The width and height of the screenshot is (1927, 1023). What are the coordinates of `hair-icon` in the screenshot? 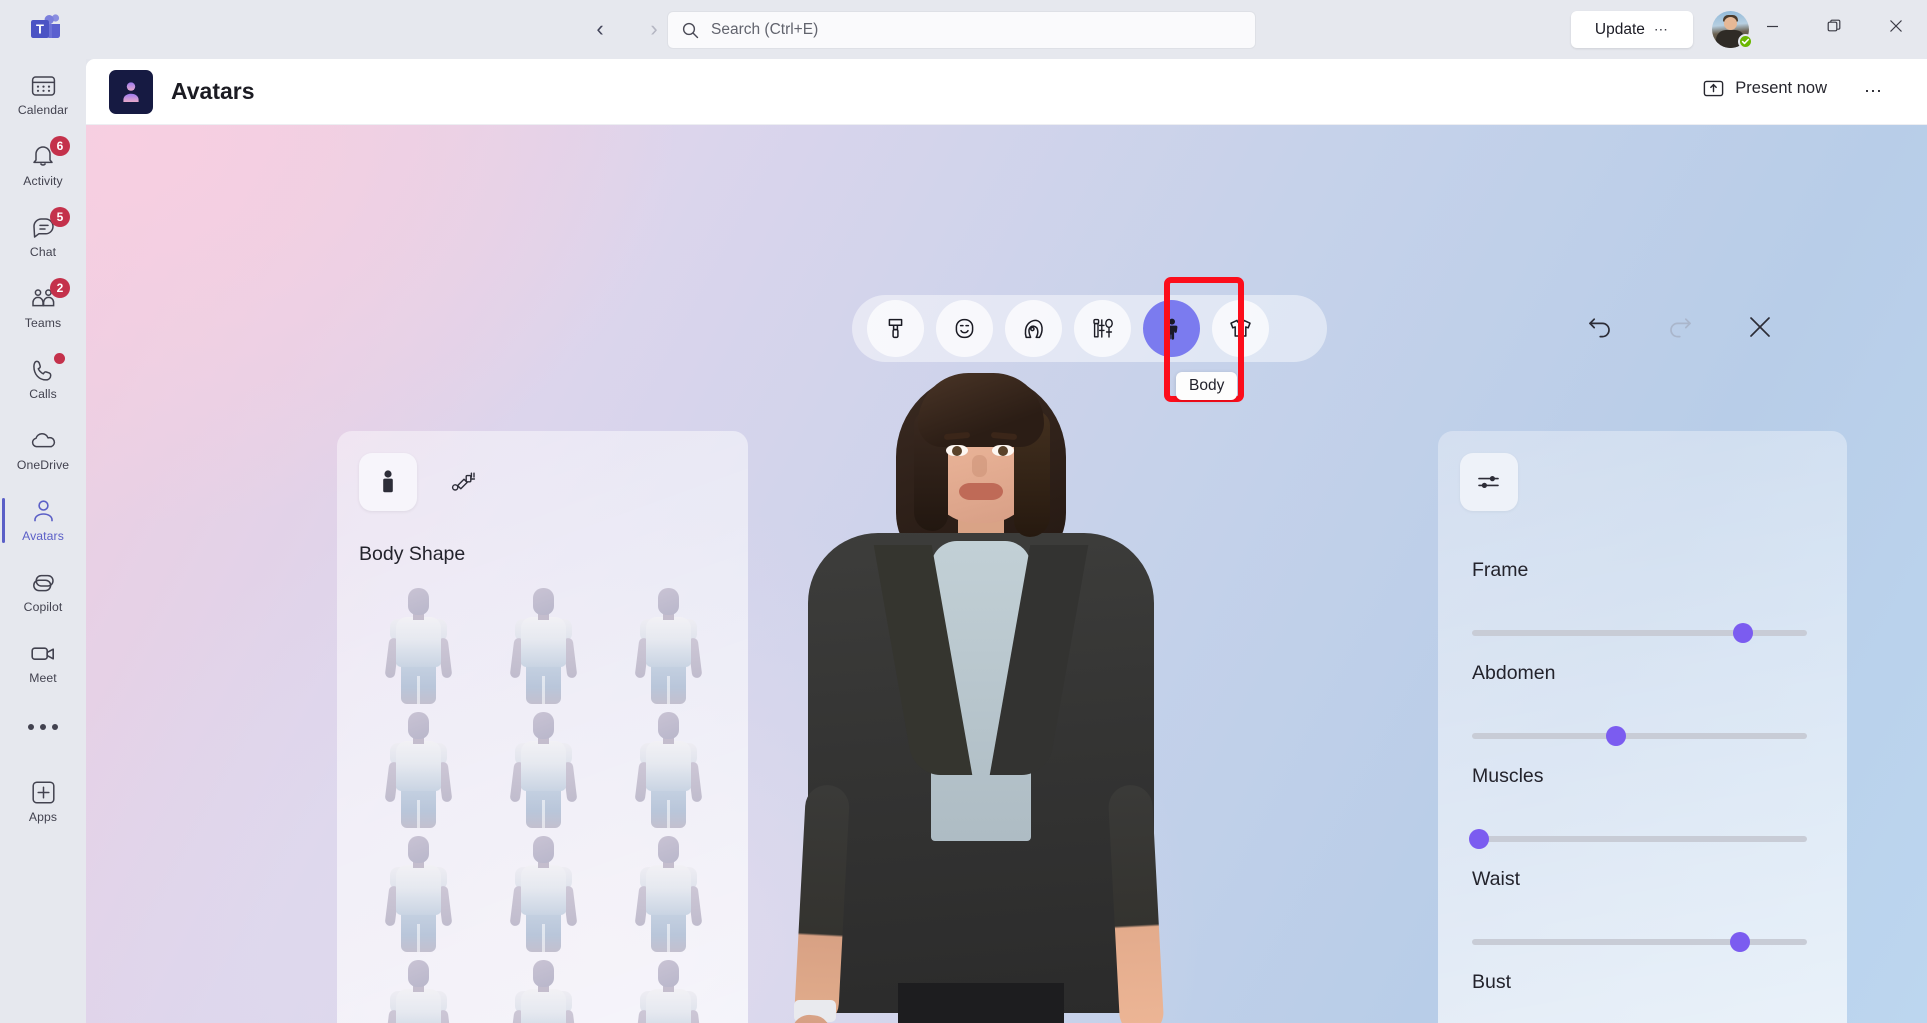 It's located at (1034, 328).